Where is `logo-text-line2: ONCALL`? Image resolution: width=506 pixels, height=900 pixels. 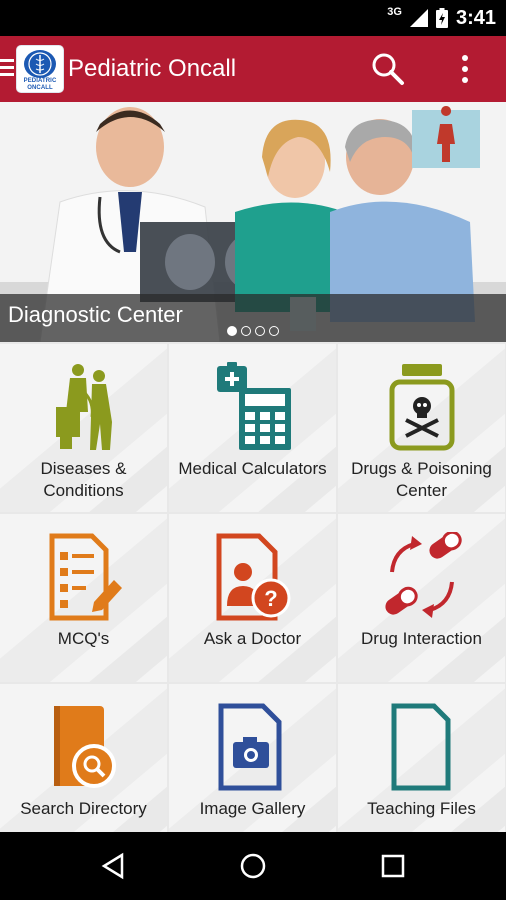
logo-text-line2: ONCALL is located at coordinates (40, 88).